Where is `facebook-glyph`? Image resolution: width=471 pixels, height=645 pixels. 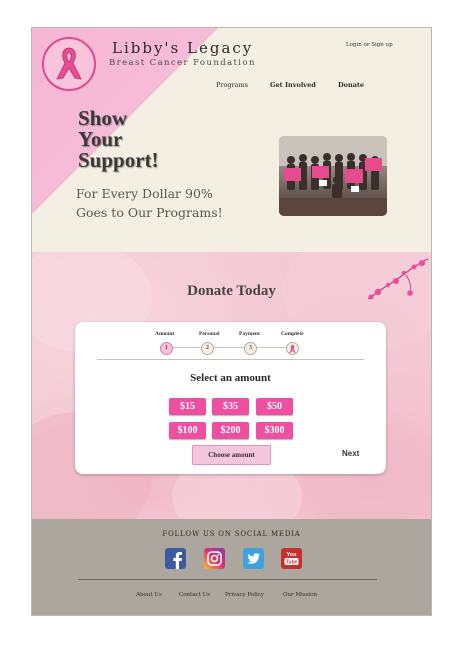 facebook-glyph is located at coordinates (177, 560).